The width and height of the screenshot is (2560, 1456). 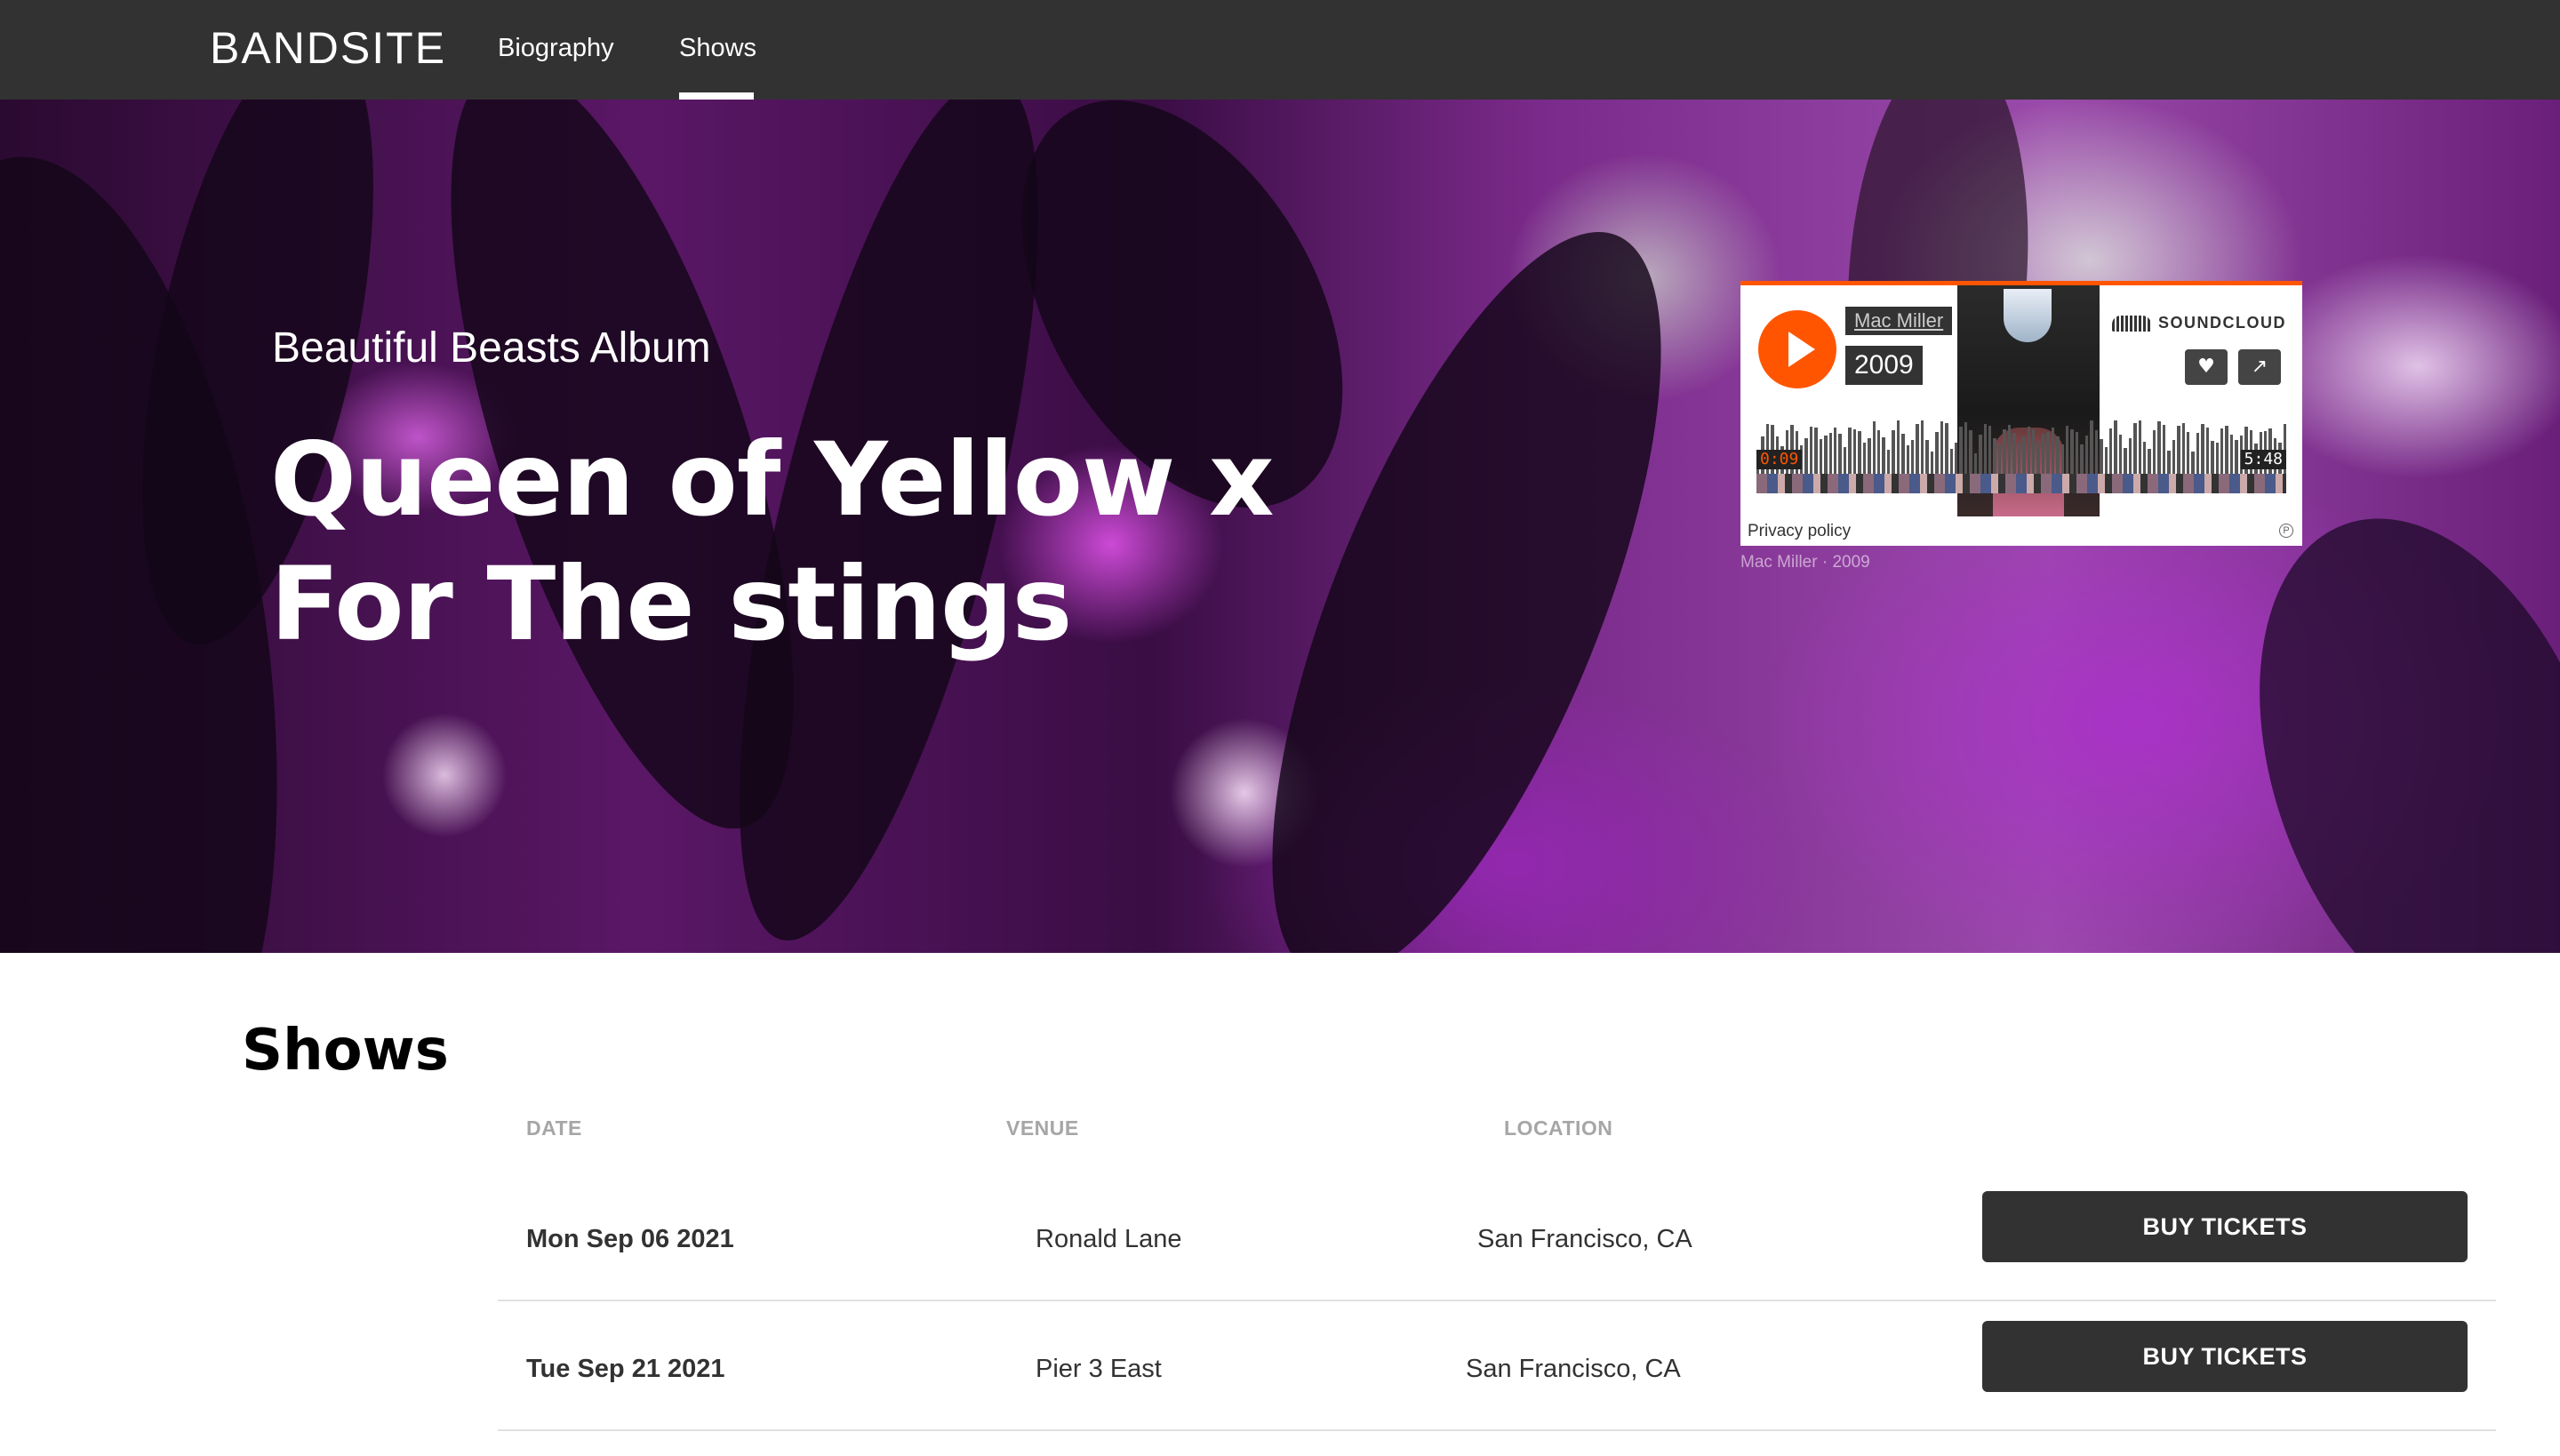 What do you see at coordinates (2263, 459) in the screenshot?
I see `track-duration: 5:48` at bounding box center [2263, 459].